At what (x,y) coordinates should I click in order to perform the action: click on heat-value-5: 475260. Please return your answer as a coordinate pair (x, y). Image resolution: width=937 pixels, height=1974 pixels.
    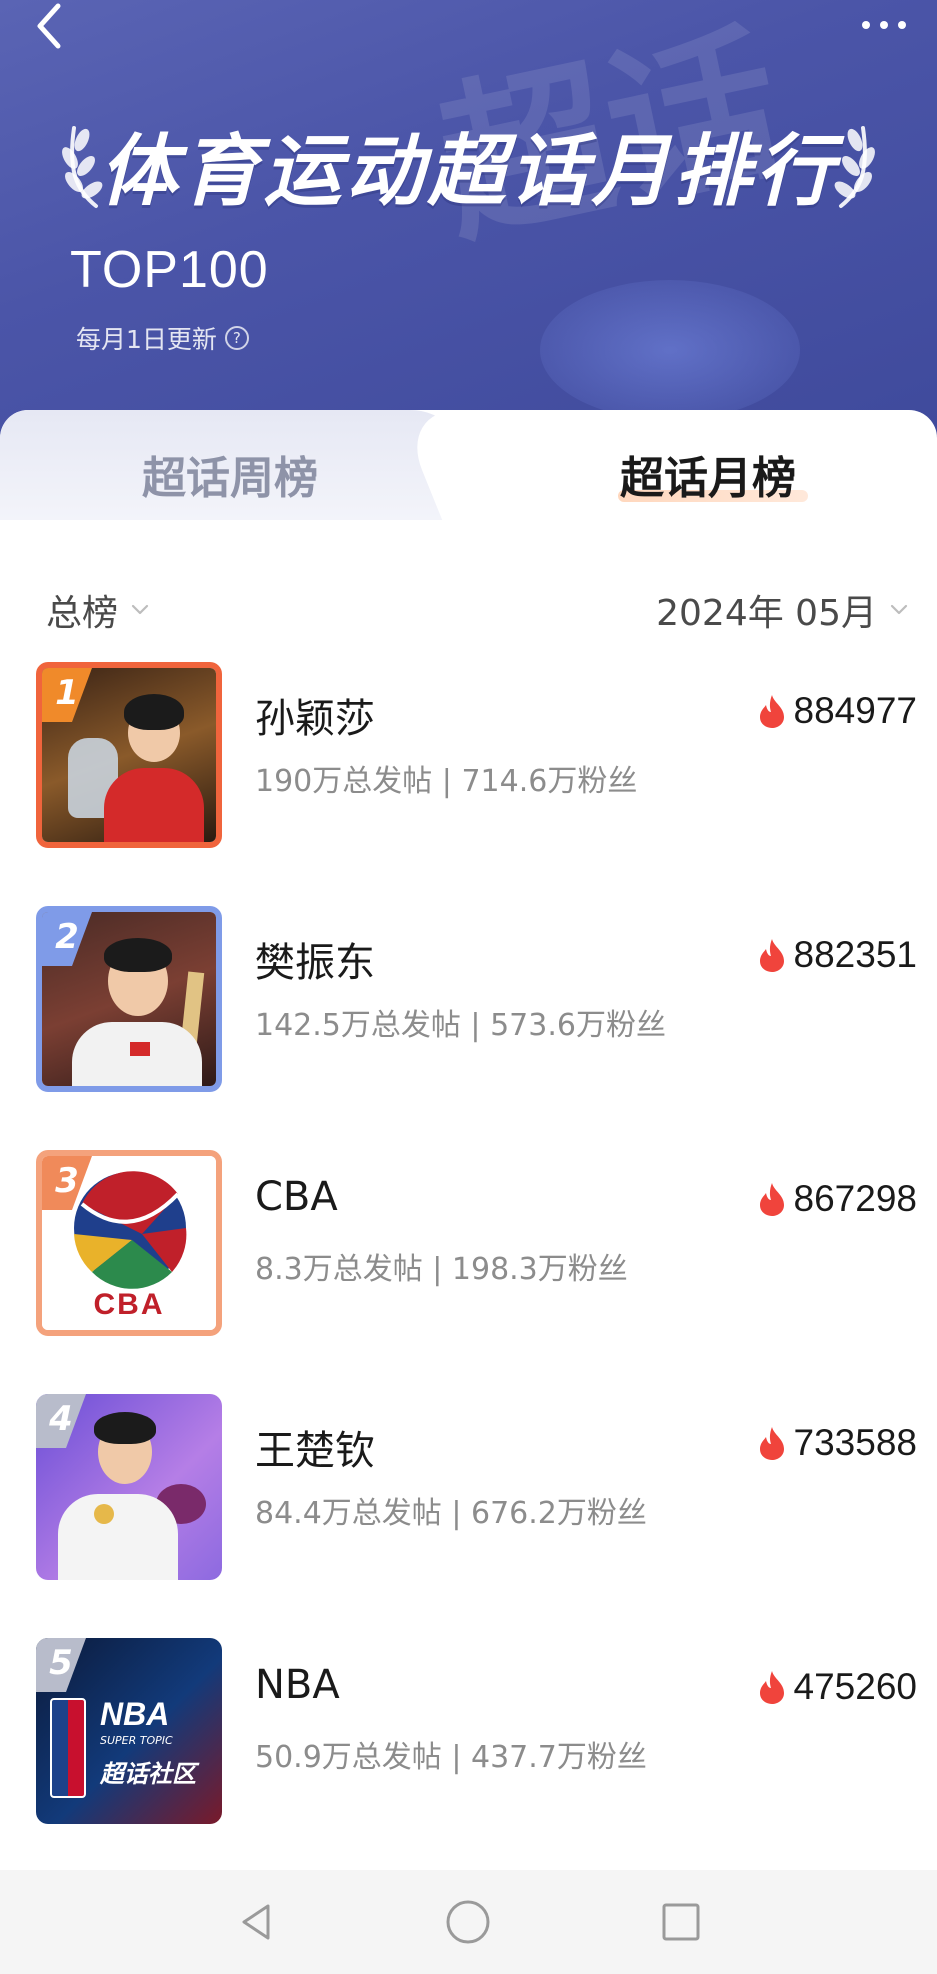
    Looking at the image, I should click on (855, 1686).